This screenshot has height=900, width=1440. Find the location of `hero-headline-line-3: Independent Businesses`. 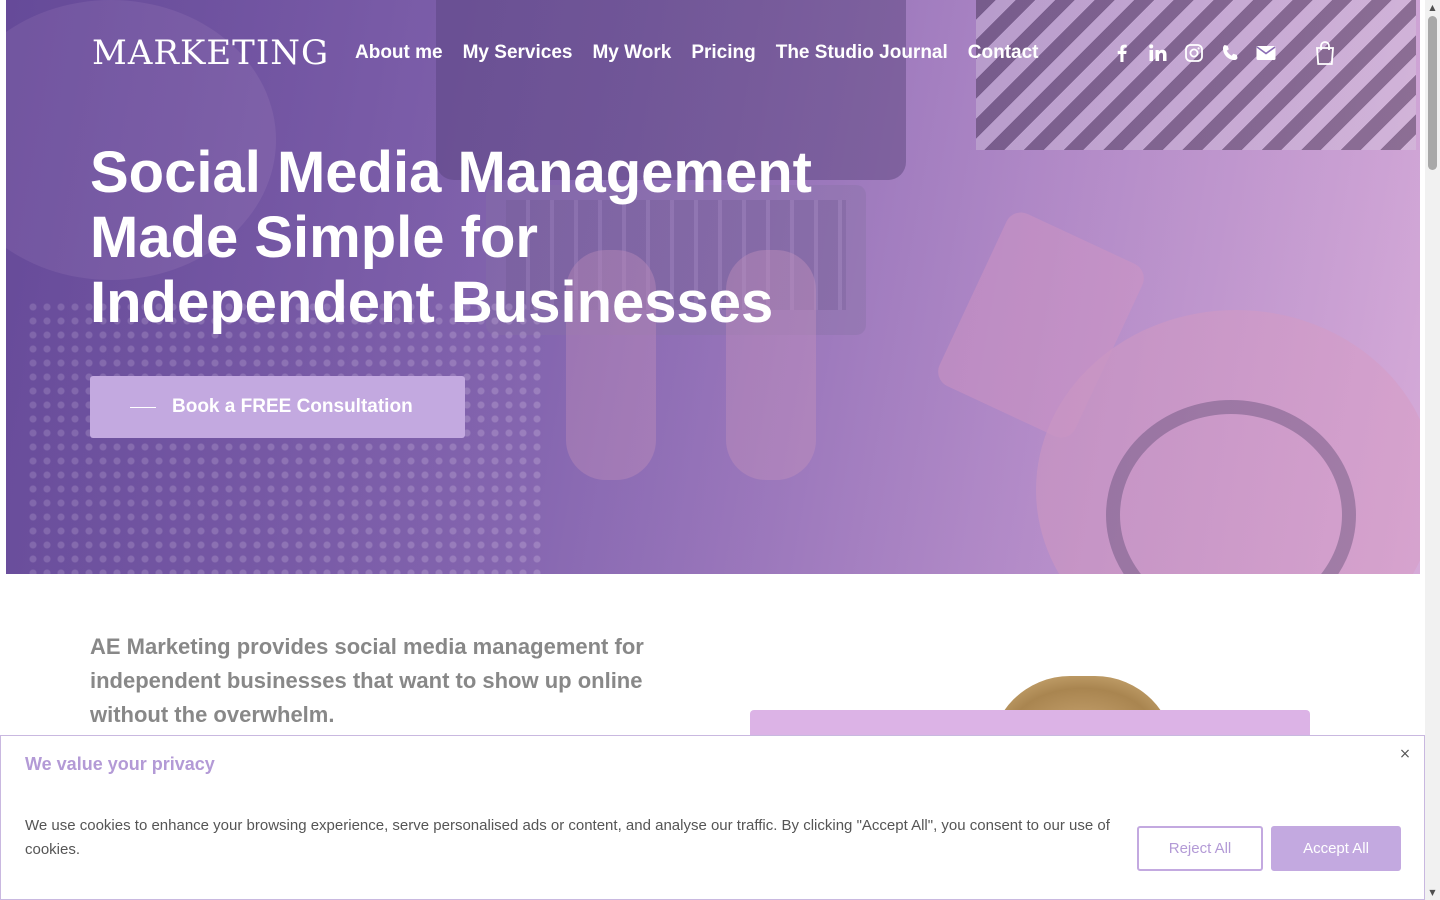

hero-headline-line-3: Independent Businesses is located at coordinates (432, 302).